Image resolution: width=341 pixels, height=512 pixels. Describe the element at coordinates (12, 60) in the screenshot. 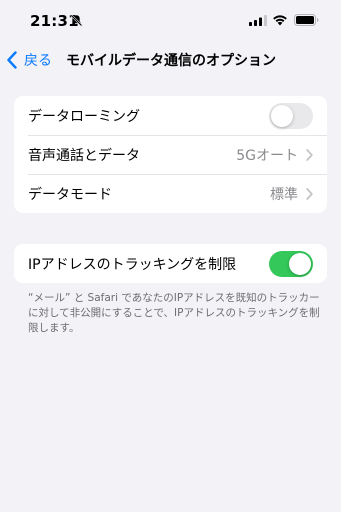

I see `chevron-left-icon` at that location.